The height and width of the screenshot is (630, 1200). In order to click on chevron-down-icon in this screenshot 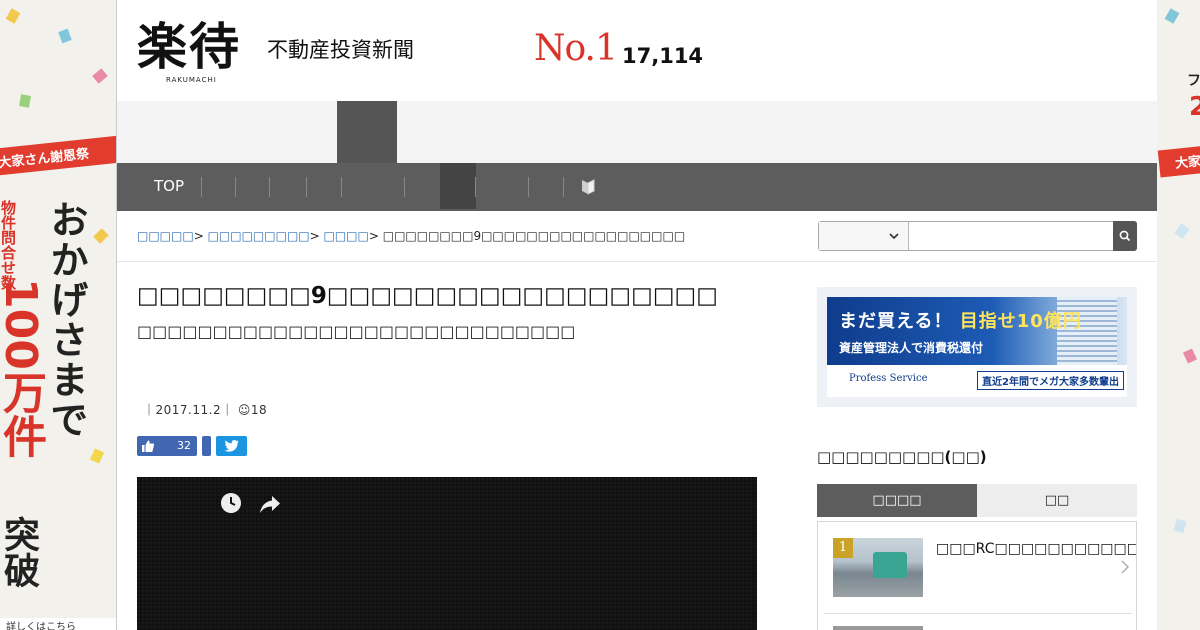, I will do `click(894, 236)`.